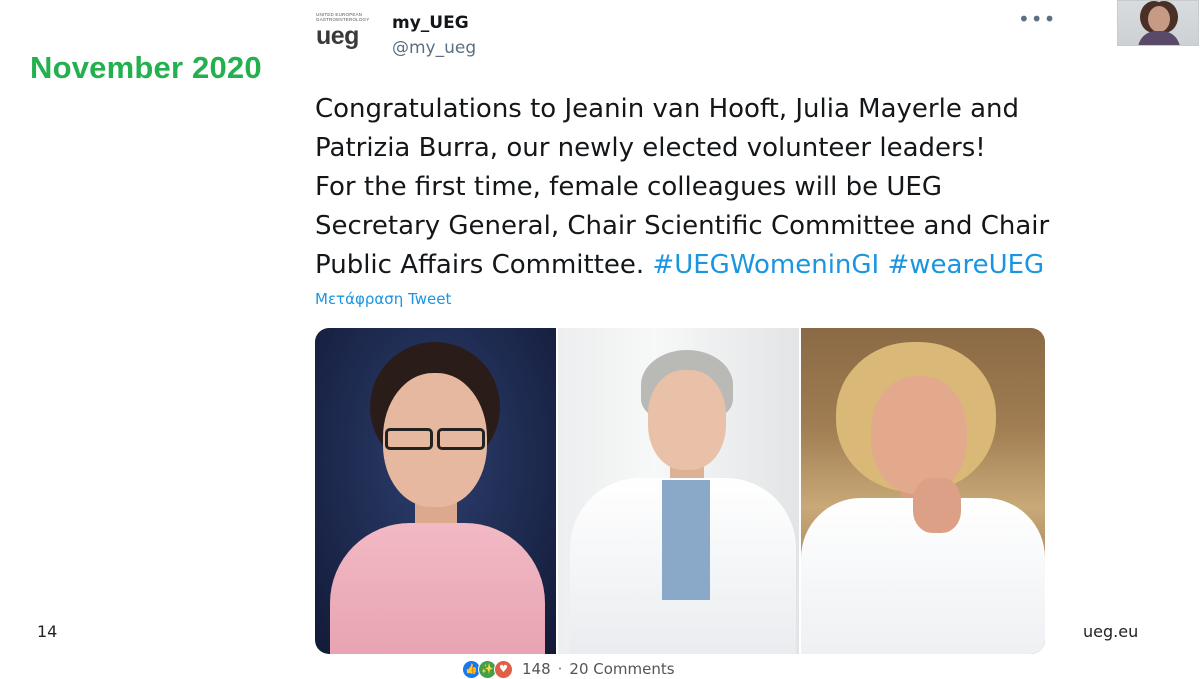 The height and width of the screenshot is (679, 1200). I want to click on tweet-text-end: Public Affairs Committee., so click(480, 265).